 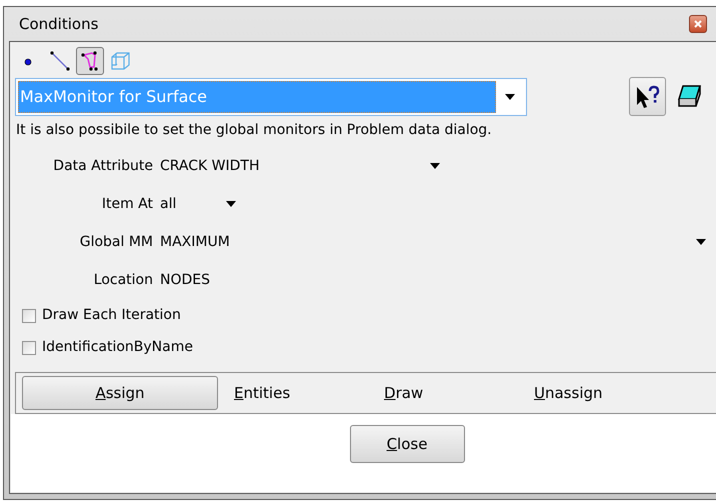 I want to click on window-title: Conditions, so click(x=58, y=24).